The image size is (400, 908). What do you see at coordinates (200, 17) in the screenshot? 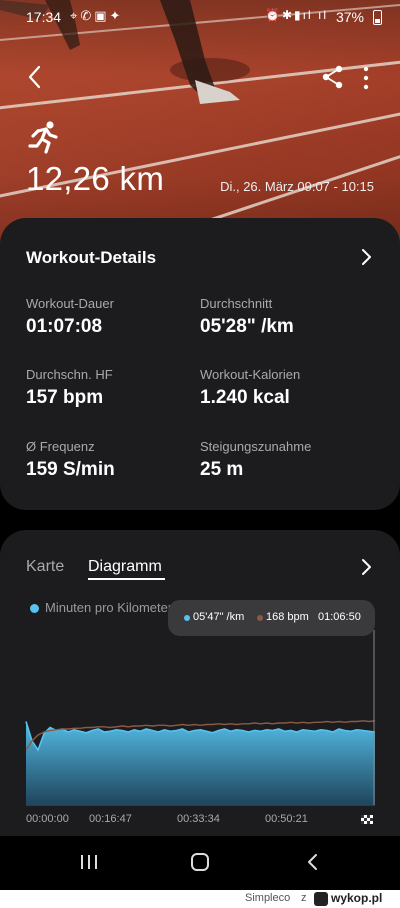
I see `status-bar: 17:34 ⌖✆▣✦ ⏰✱▮ıl ıl 37%` at bounding box center [200, 17].